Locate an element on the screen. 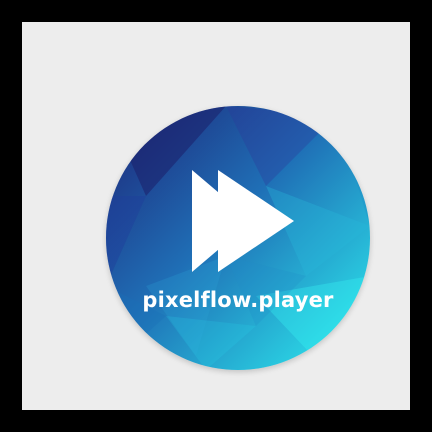 The height and width of the screenshot is (432, 432). logo-label: pixelflow.player is located at coordinates (238, 300).